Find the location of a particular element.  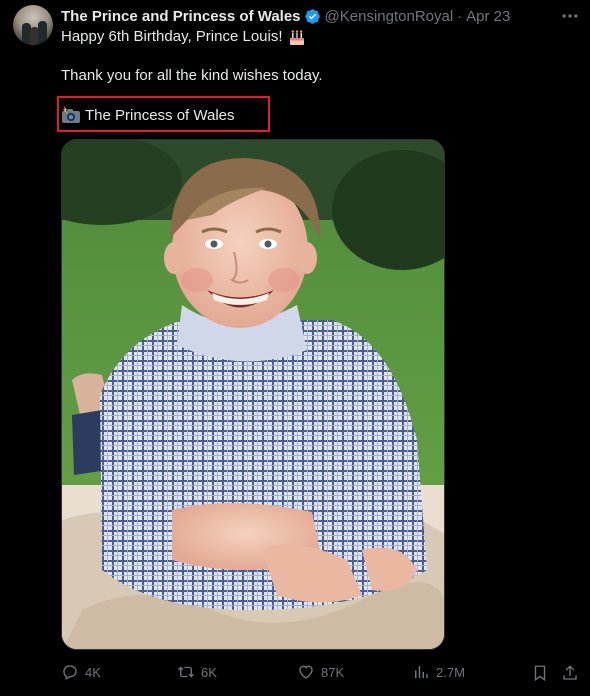

retweet-button: 6K is located at coordinates (197, 672).